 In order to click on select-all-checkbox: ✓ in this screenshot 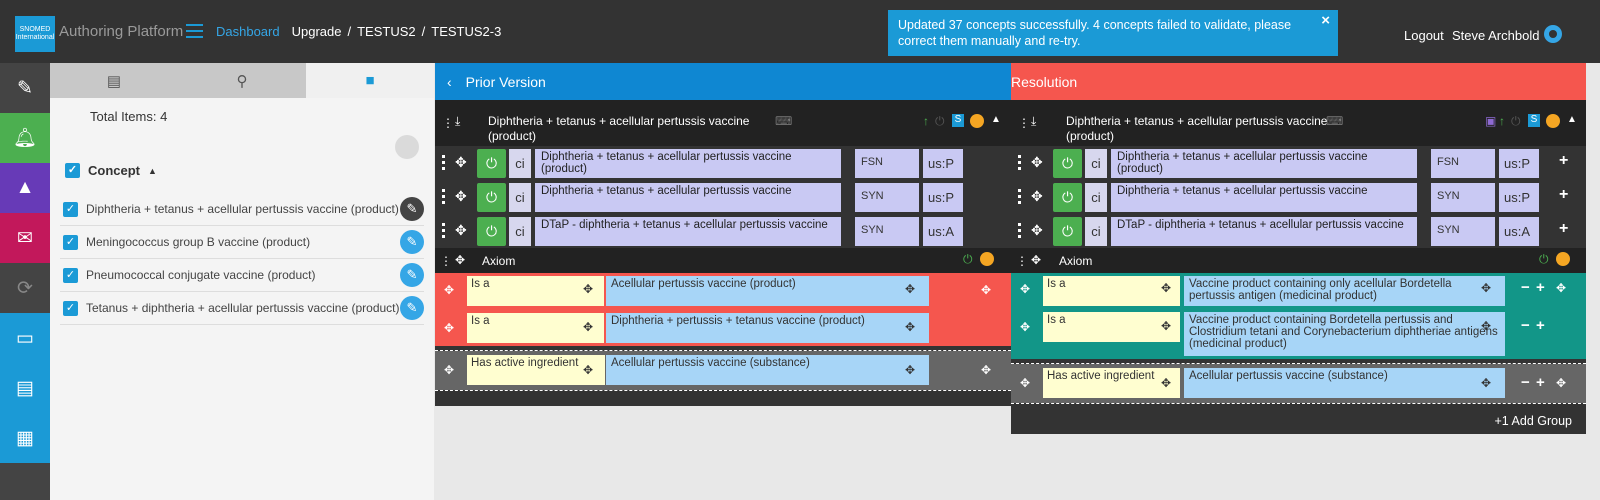, I will do `click(72, 170)`.